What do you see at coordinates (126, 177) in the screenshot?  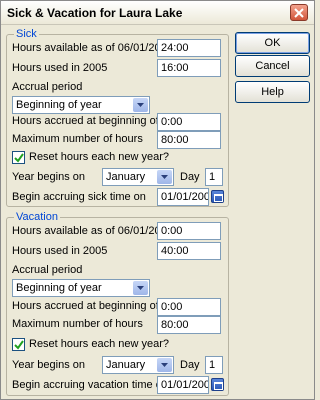 I see `sick-month-value: January` at bounding box center [126, 177].